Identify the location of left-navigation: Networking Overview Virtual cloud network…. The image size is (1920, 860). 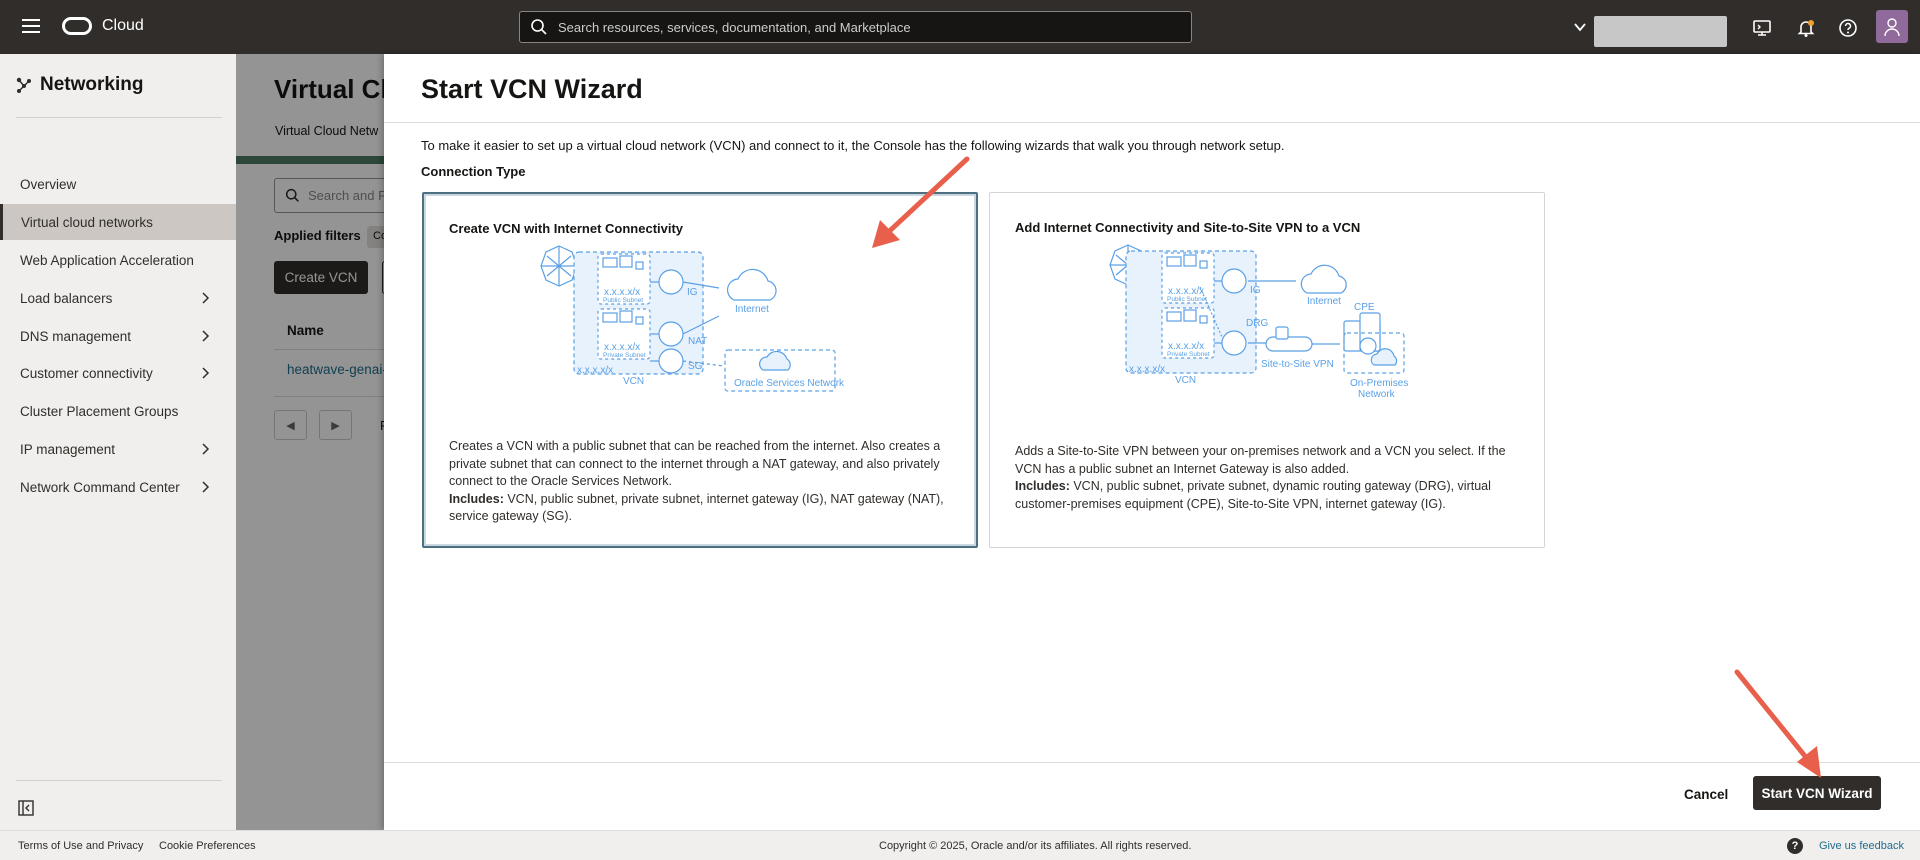
(118, 442).